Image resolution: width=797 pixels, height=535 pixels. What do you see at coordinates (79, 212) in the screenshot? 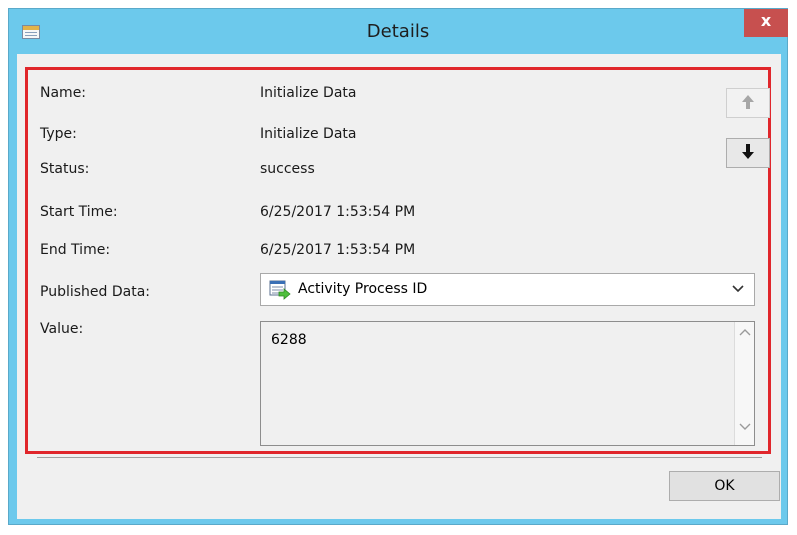
I see `start-time-label: Start Time:` at bounding box center [79, 212].